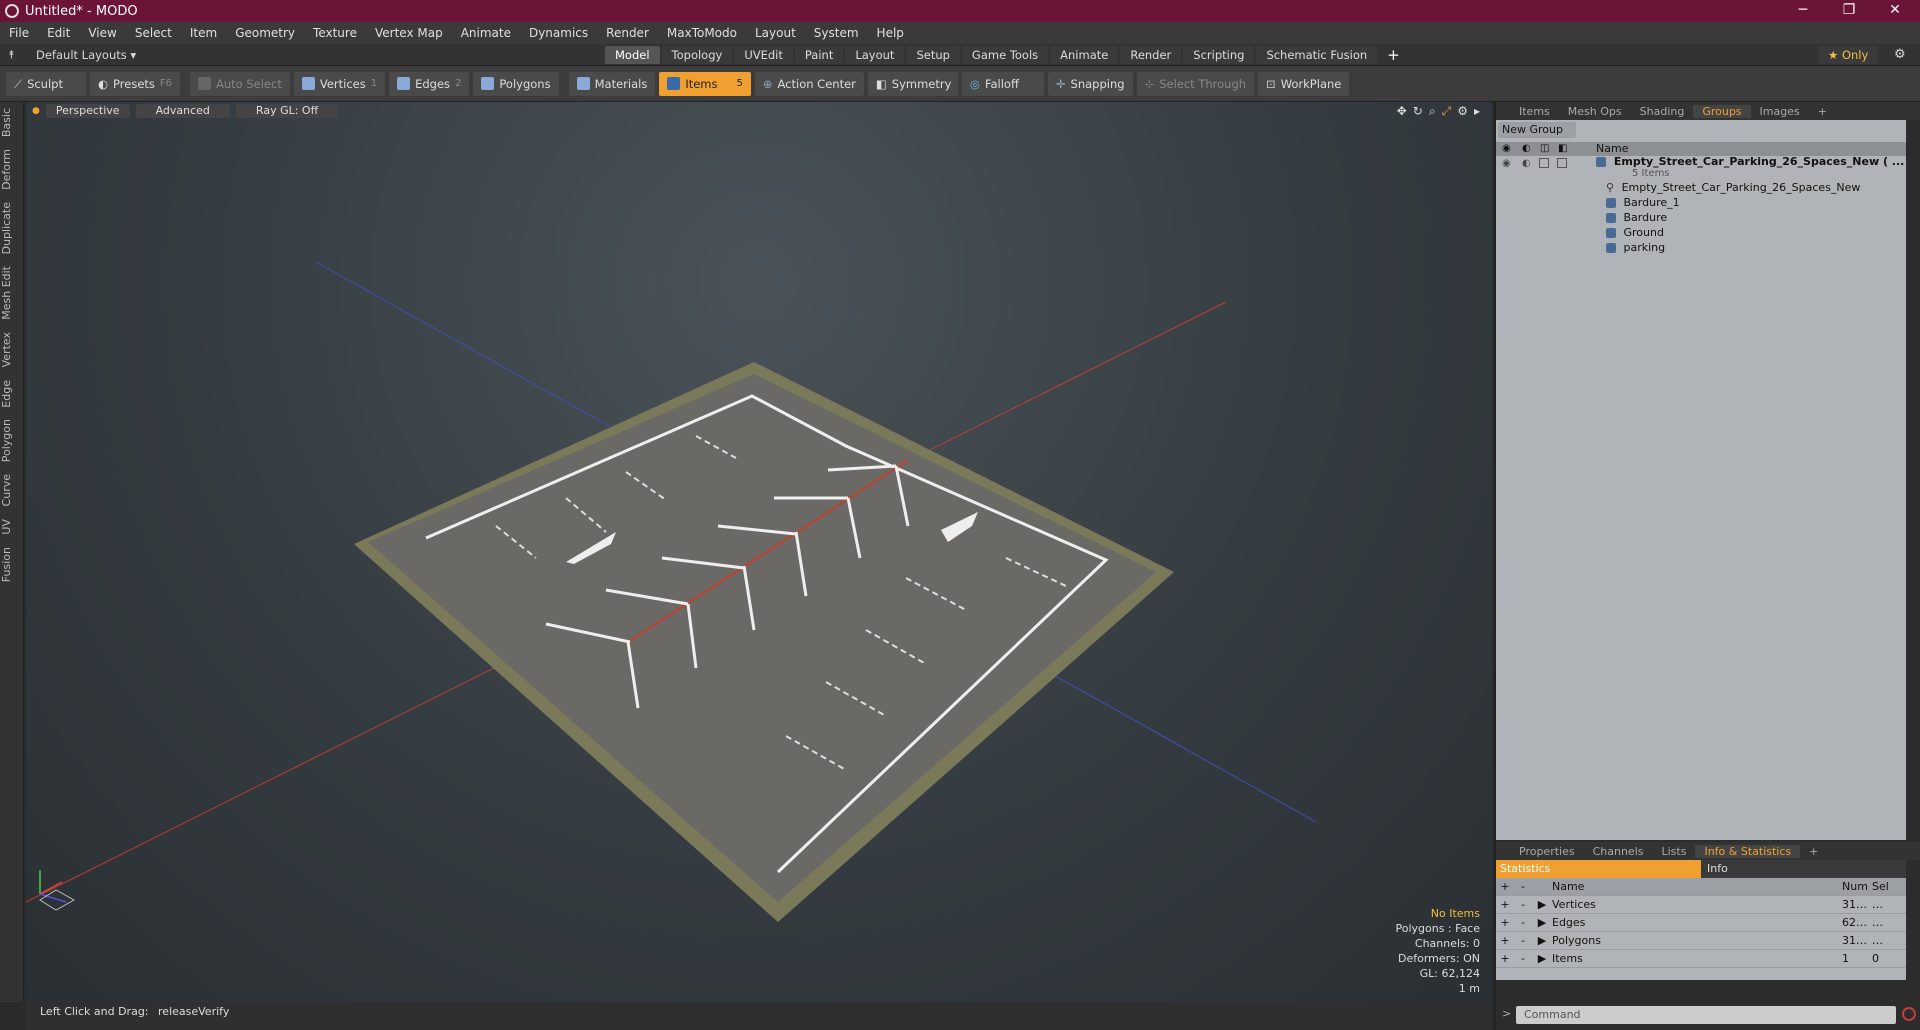 The width and height of the screenshot is (1920, 1030). What do you see at coordinates (702, 33) in the screenshot?
I see `menu-maxtomodo: MaxToModo` at bounding box center [702, 33].